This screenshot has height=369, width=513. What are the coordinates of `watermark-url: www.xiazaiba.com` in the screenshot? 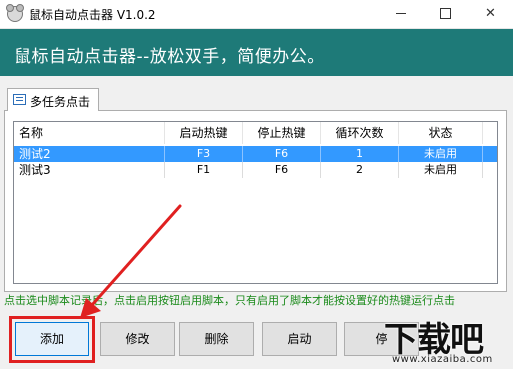 It's located at (442, 359).